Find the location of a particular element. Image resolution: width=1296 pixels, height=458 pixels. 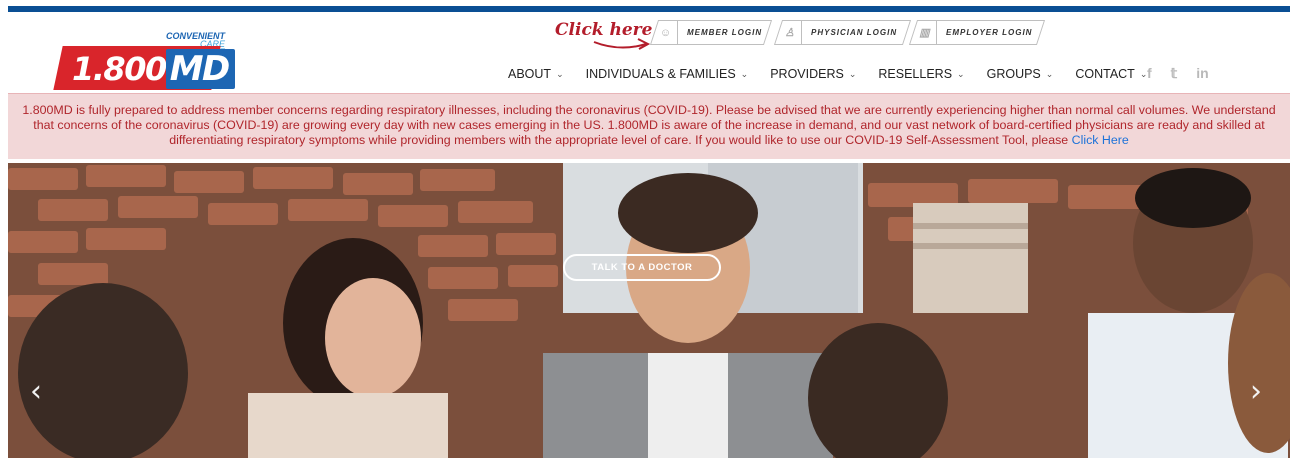

employer-login-label: EMPLOYER LOGIN is located at coordinates (989, 32).